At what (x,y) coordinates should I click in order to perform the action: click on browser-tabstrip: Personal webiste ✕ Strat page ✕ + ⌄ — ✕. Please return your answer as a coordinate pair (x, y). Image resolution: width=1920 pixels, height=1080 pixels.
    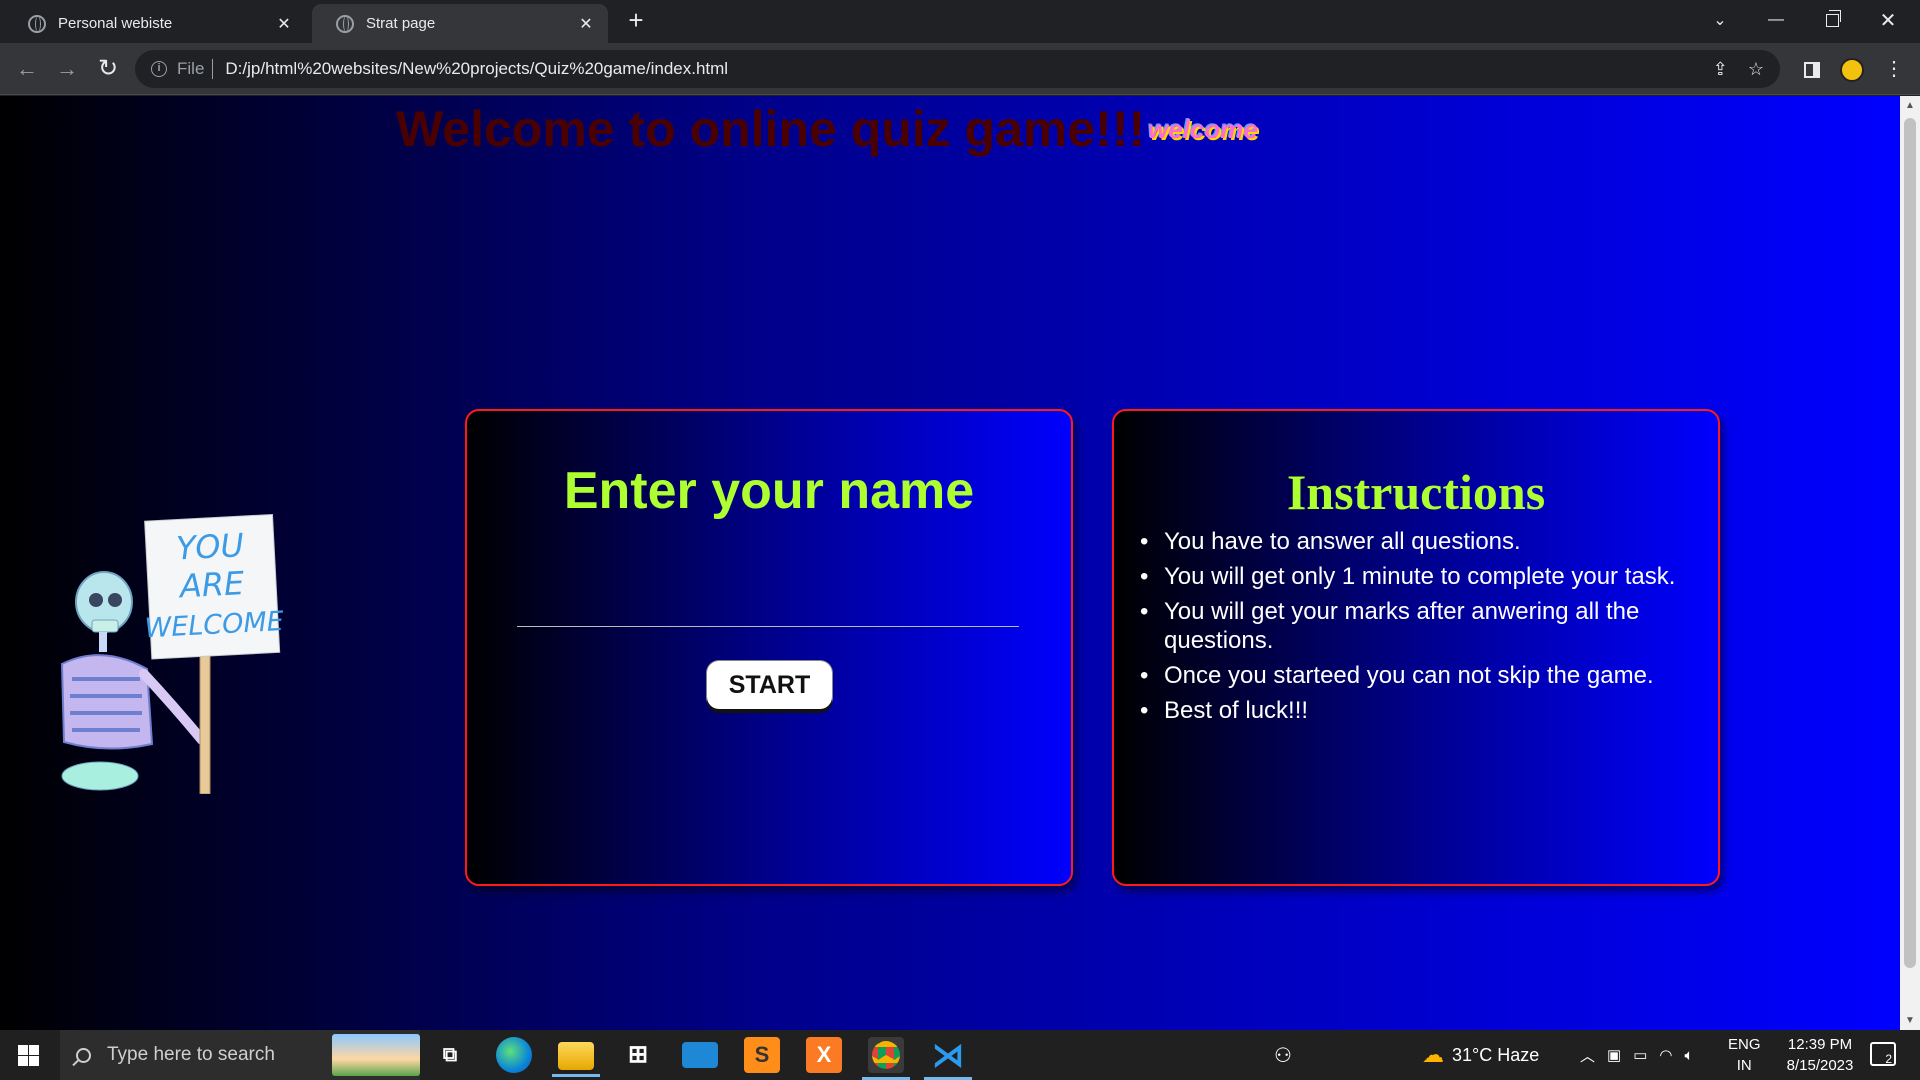
    Looking at the image, I should click on (960, 21).